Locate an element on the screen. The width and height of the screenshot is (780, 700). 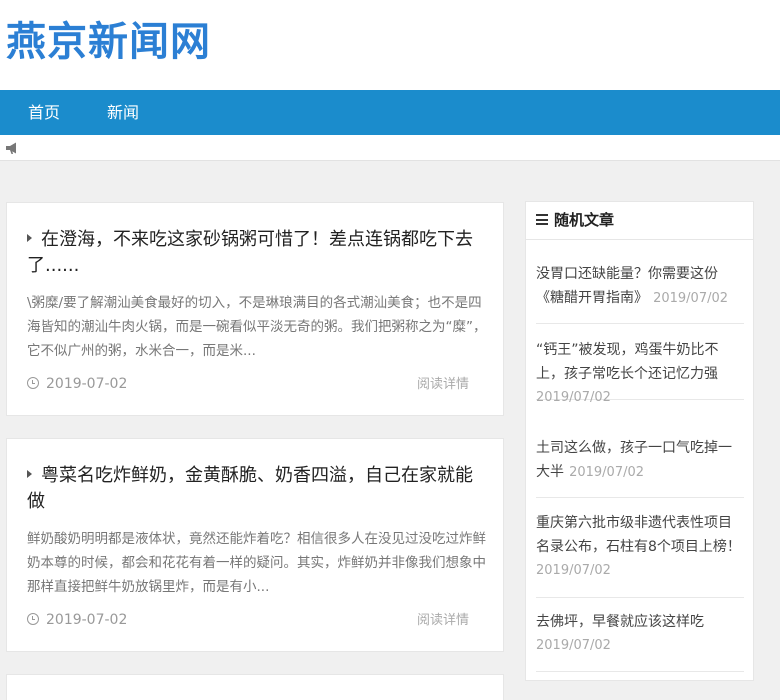
sidebar-article-title: 去佛坪，早餐就应该这样吃 is located at coordinates (640, 622).